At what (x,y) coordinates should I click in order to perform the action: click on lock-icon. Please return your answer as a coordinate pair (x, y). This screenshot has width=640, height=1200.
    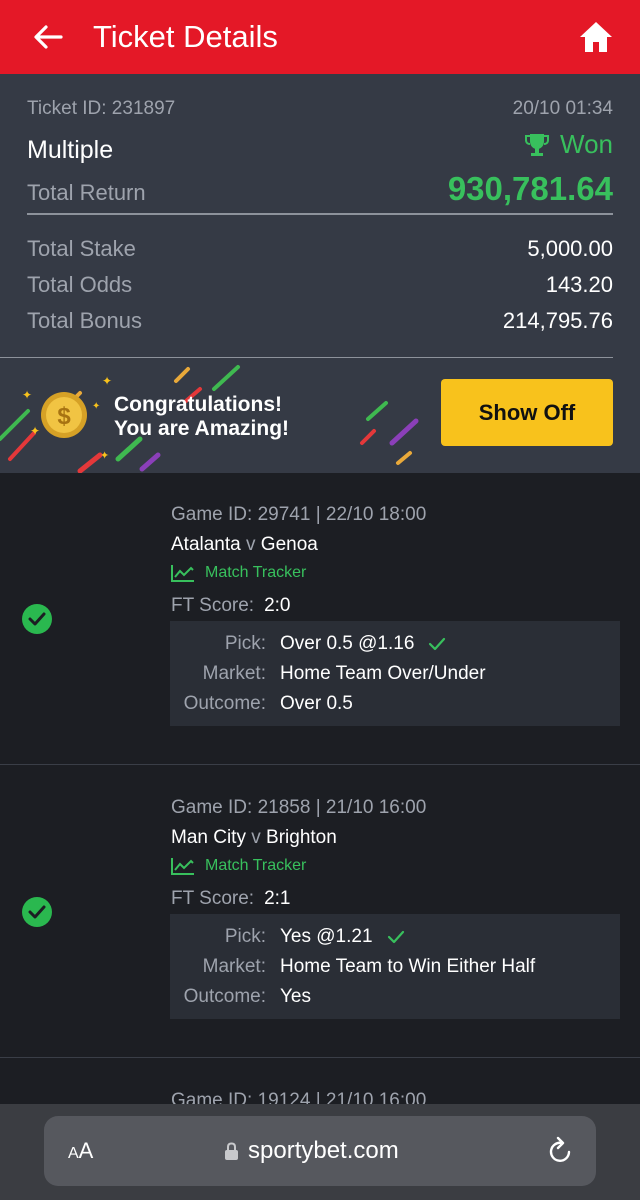
    Looking at the image, I should click on (231, 1150).